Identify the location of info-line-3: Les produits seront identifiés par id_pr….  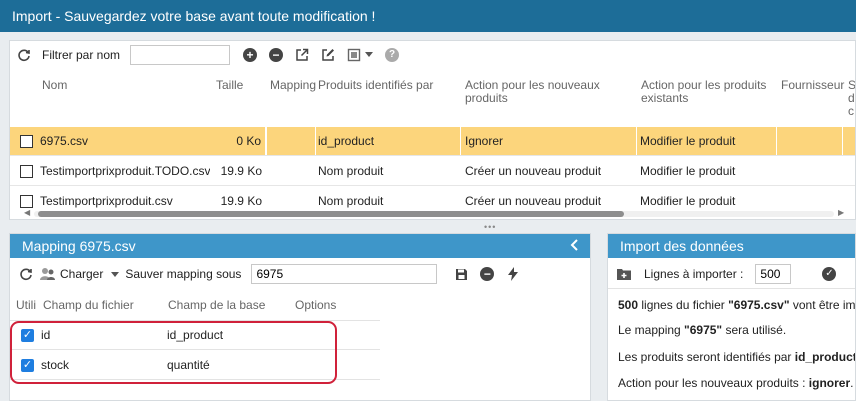
(737, 357).